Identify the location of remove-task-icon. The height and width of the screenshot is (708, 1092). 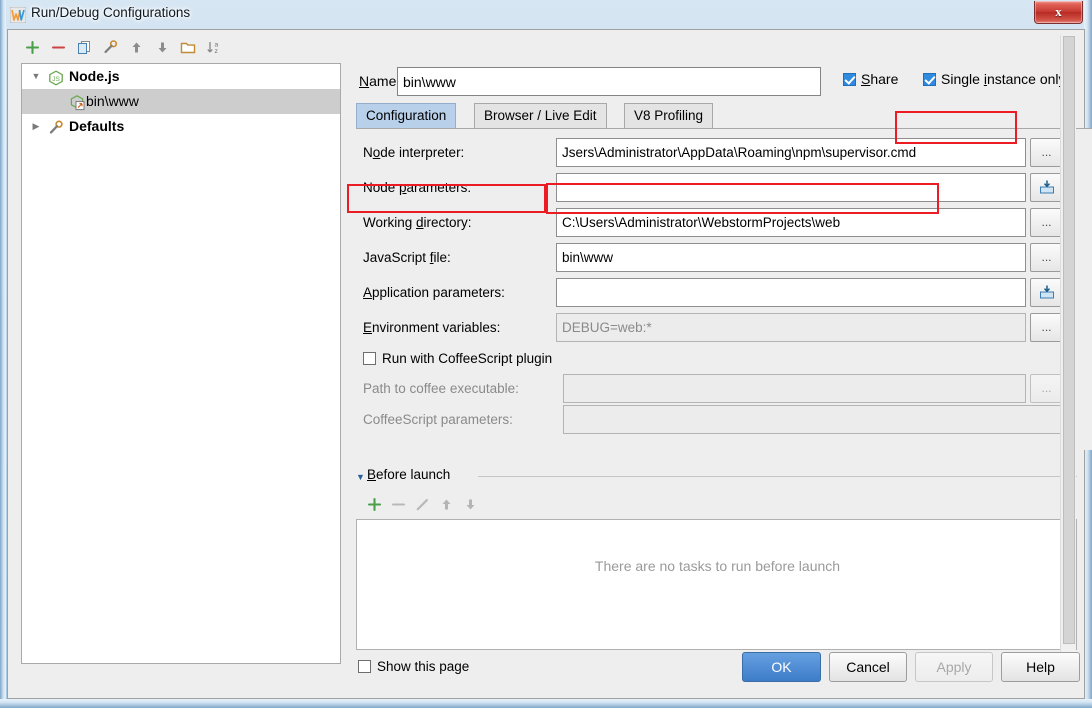
(398, 506).